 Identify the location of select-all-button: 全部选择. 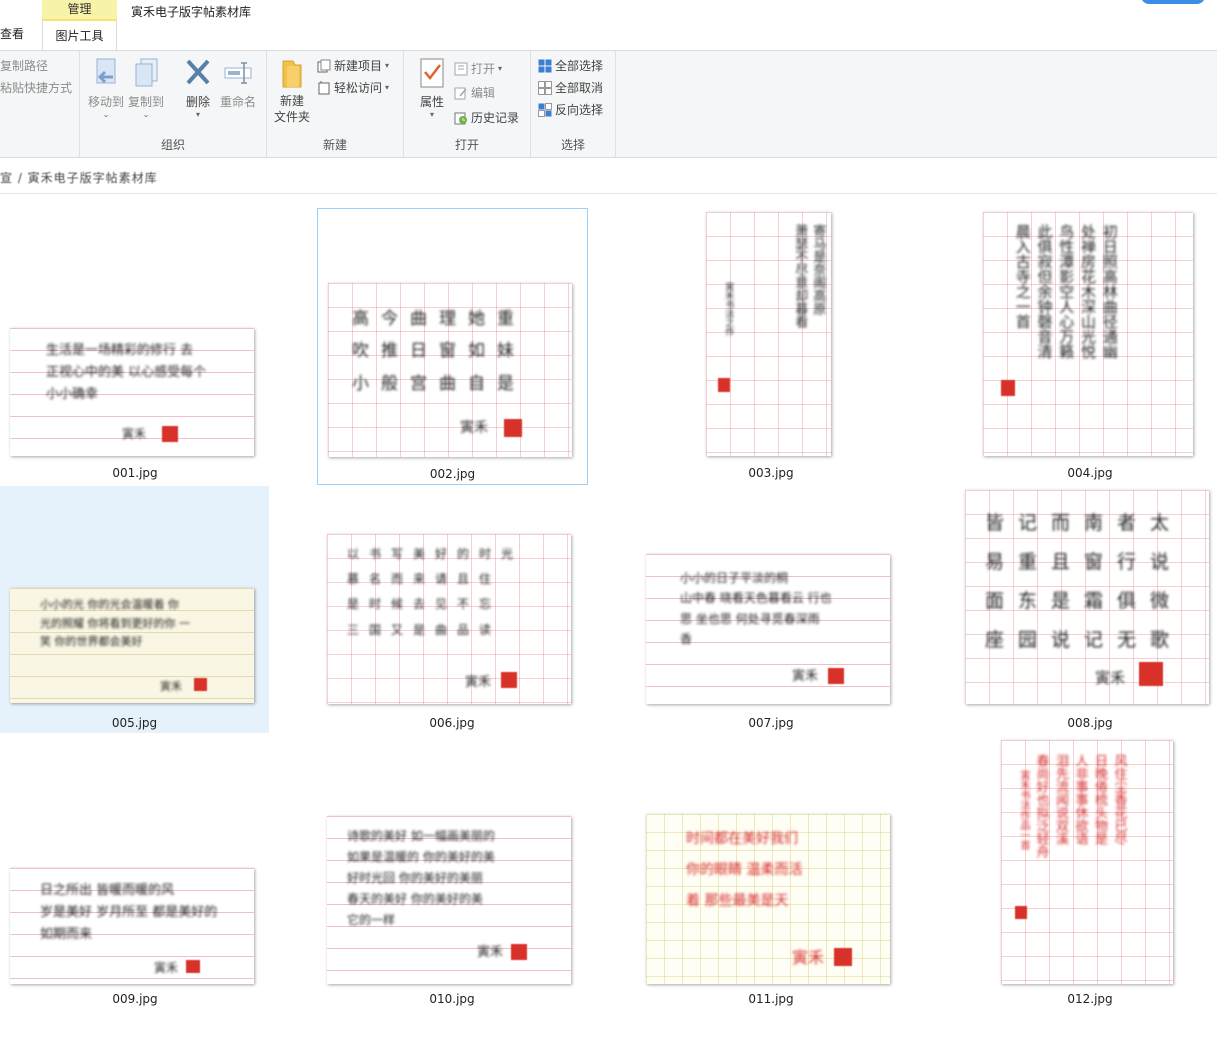
(570, 65).